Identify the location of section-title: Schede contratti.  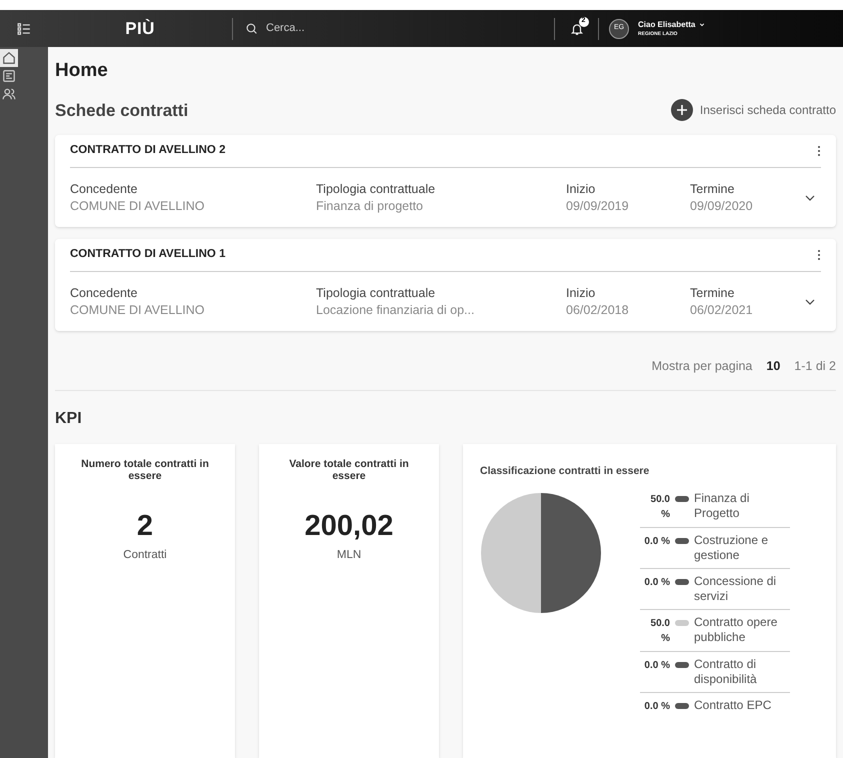
(121, 111).